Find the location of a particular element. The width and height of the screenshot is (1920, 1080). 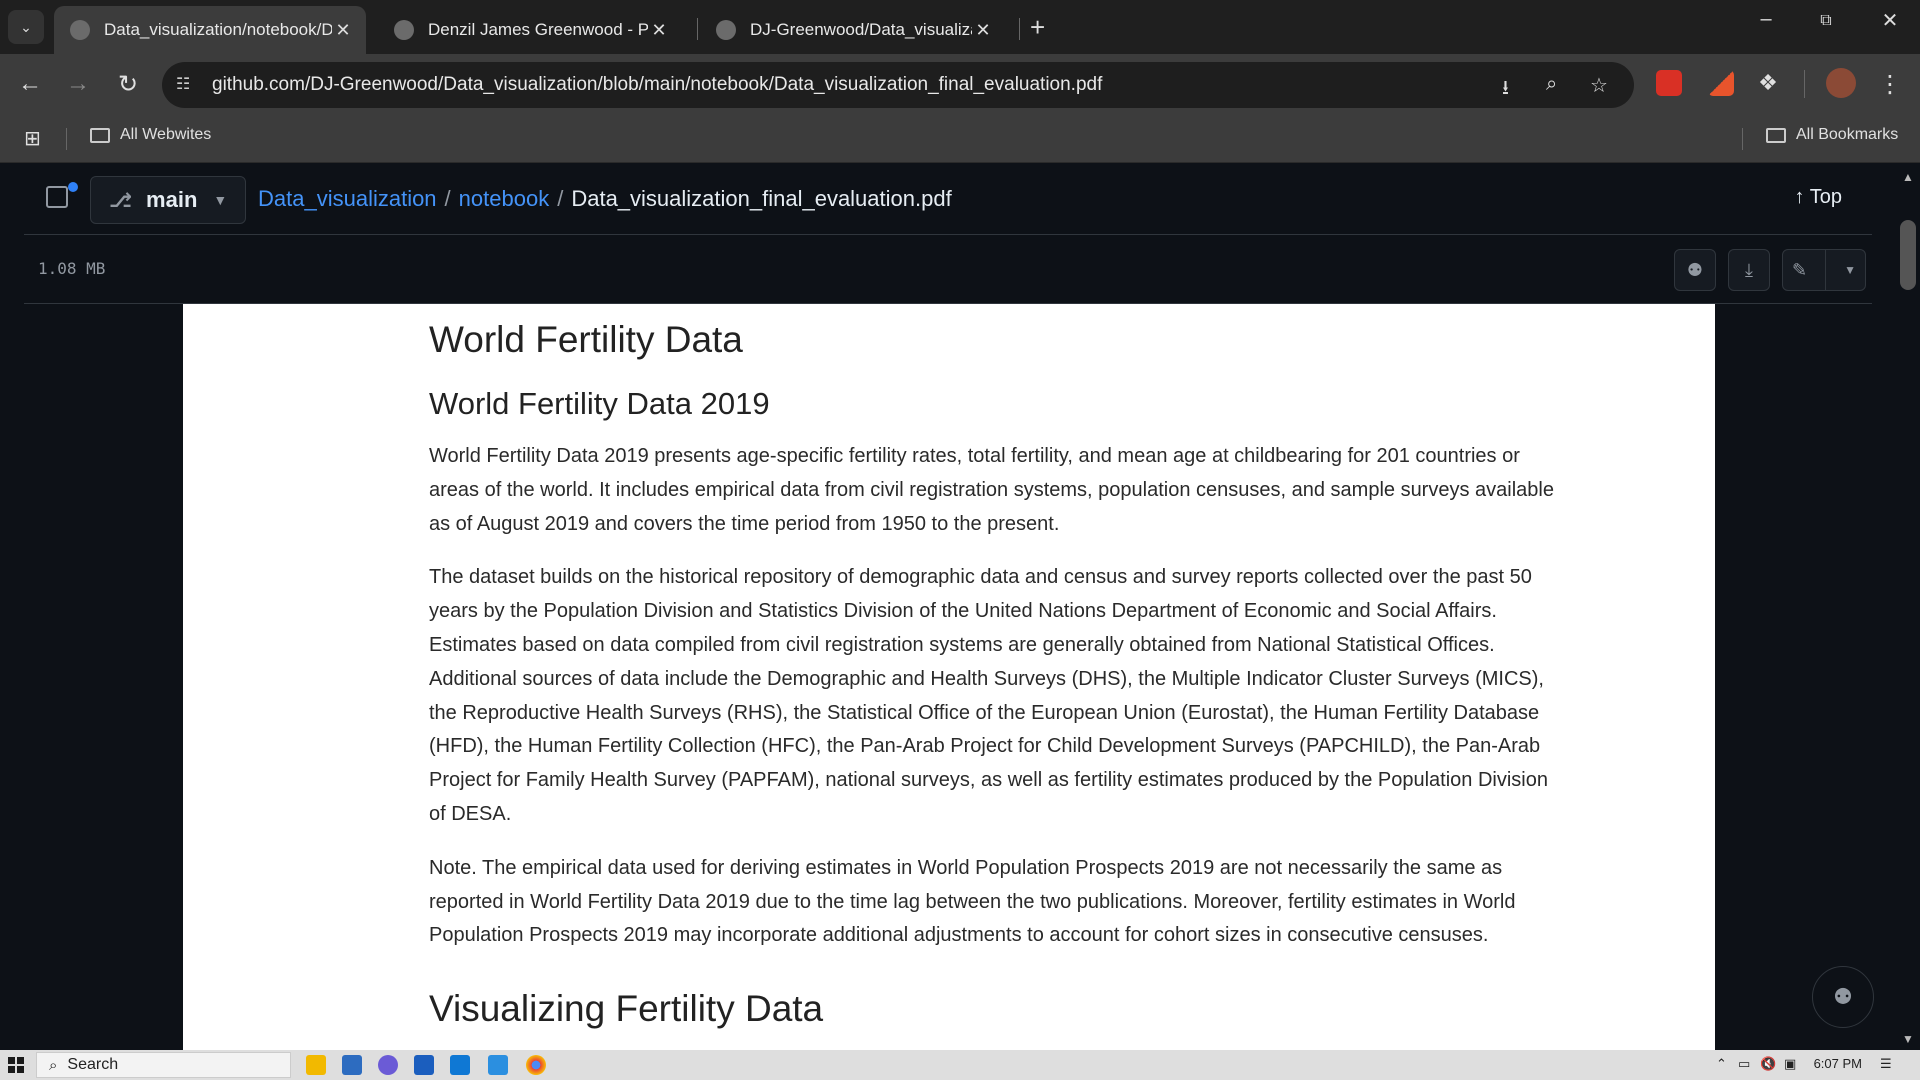

install-app-icon: ⭳ is located at coordinates (1505, 90).